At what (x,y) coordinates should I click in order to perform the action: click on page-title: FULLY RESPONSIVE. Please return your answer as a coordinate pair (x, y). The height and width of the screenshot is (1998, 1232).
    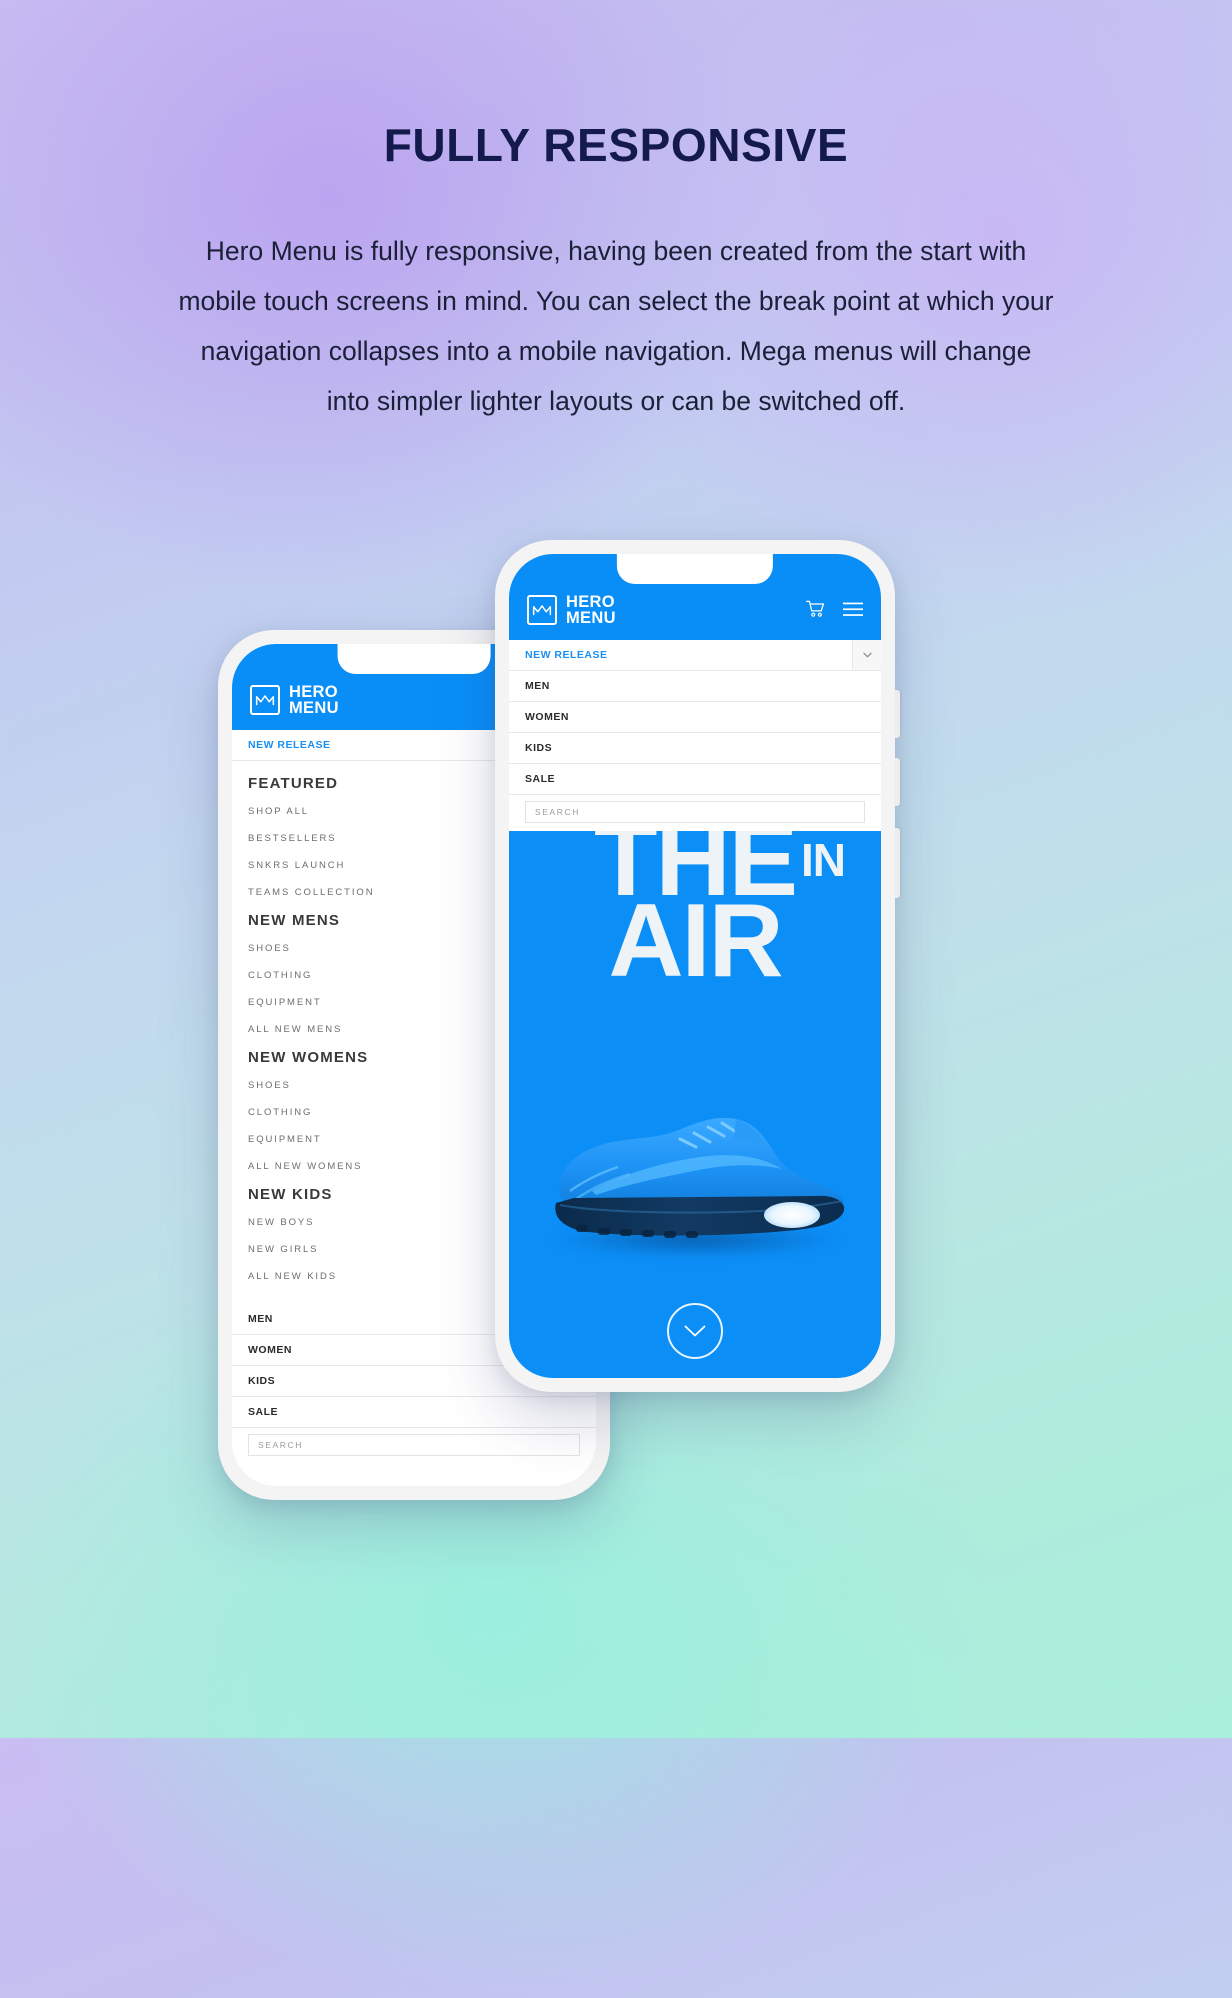
    Looking at the image, I should click on (616, 145).